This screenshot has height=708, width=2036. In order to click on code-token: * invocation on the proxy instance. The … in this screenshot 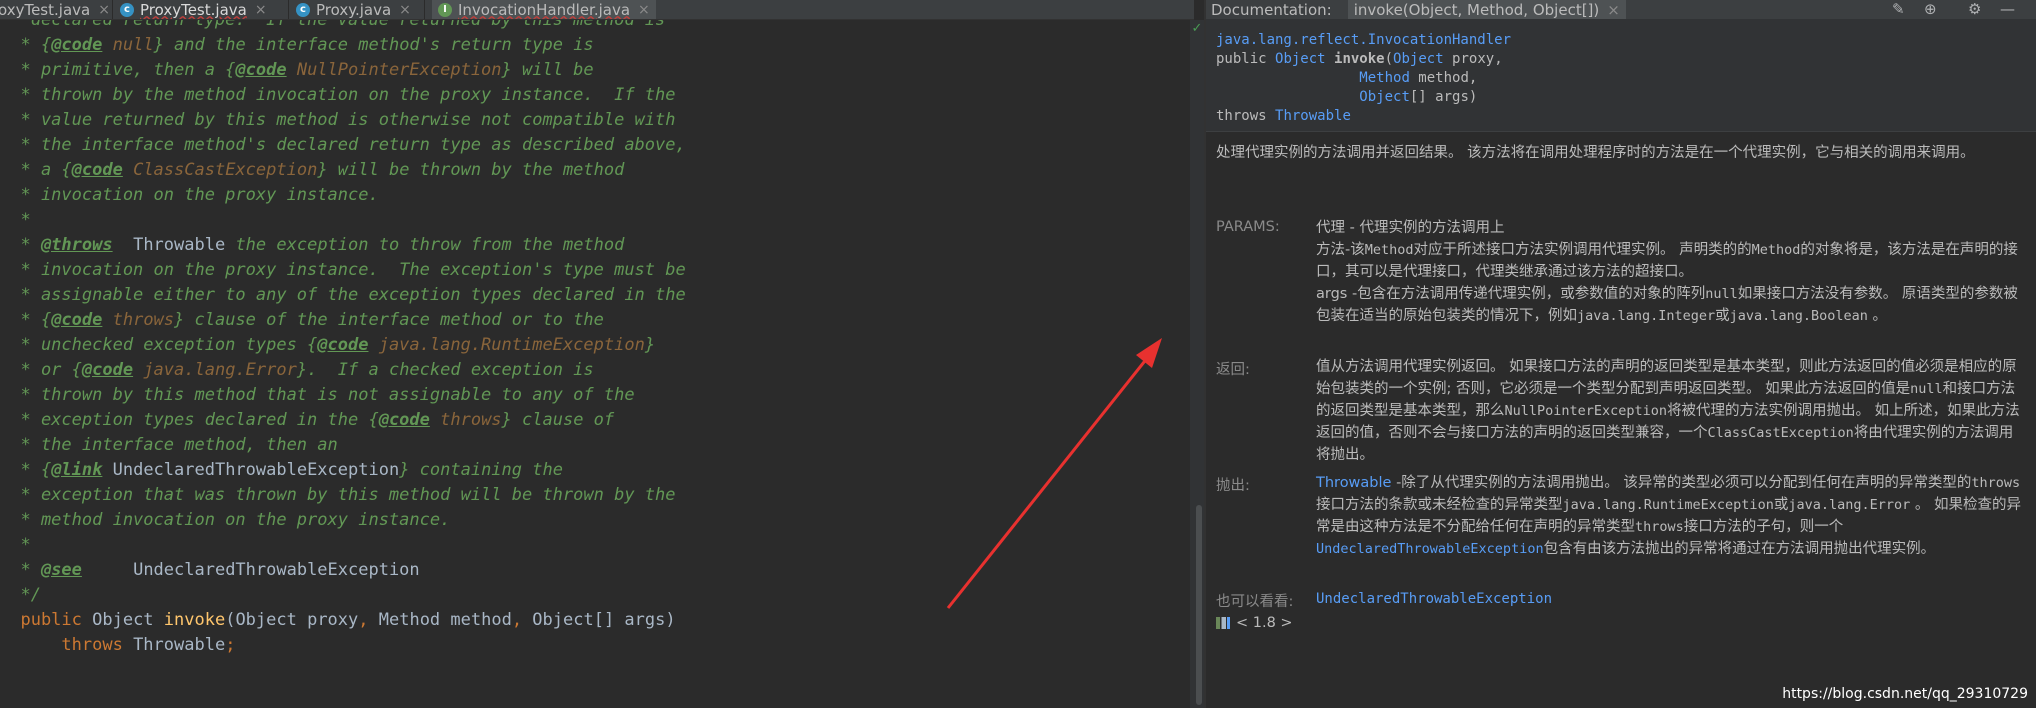, I will do `click(343, 270)`.